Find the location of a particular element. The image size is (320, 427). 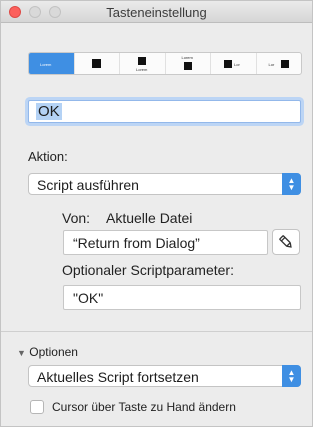

script-parameter-label: Optionaler Scriptparameter: is located at coordinates (148, 270).